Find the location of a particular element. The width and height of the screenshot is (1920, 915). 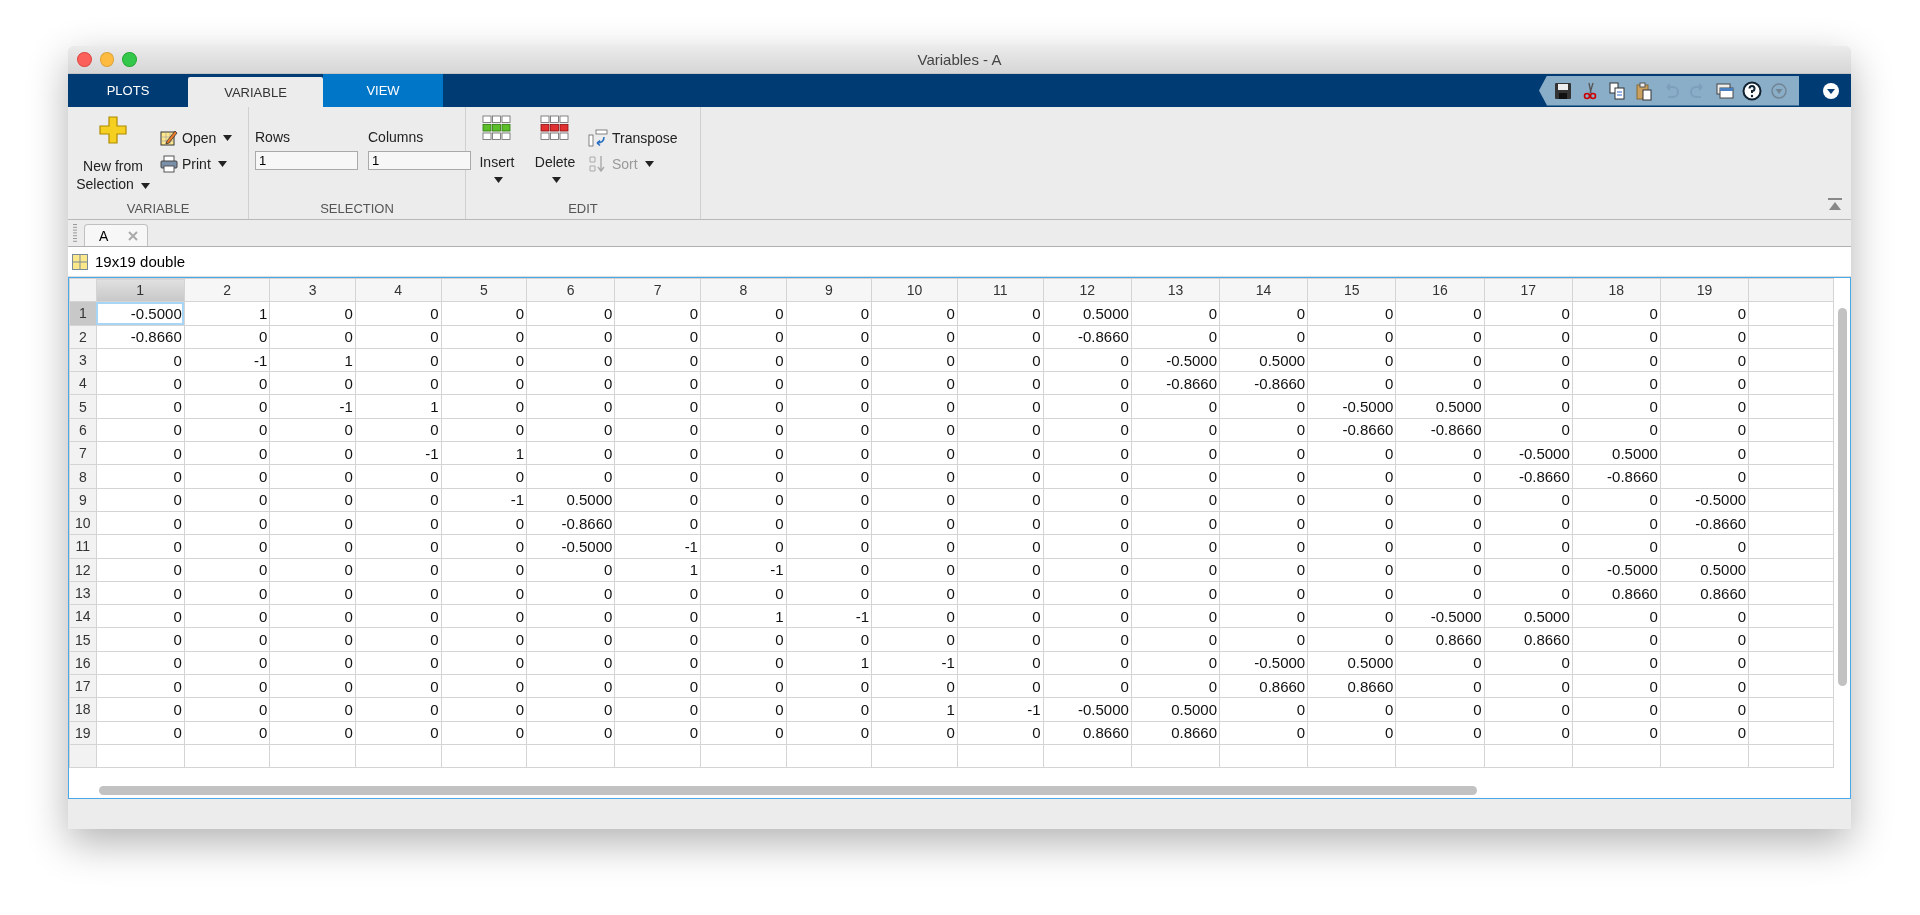

window-icon is located at coordinates (1725, 90).